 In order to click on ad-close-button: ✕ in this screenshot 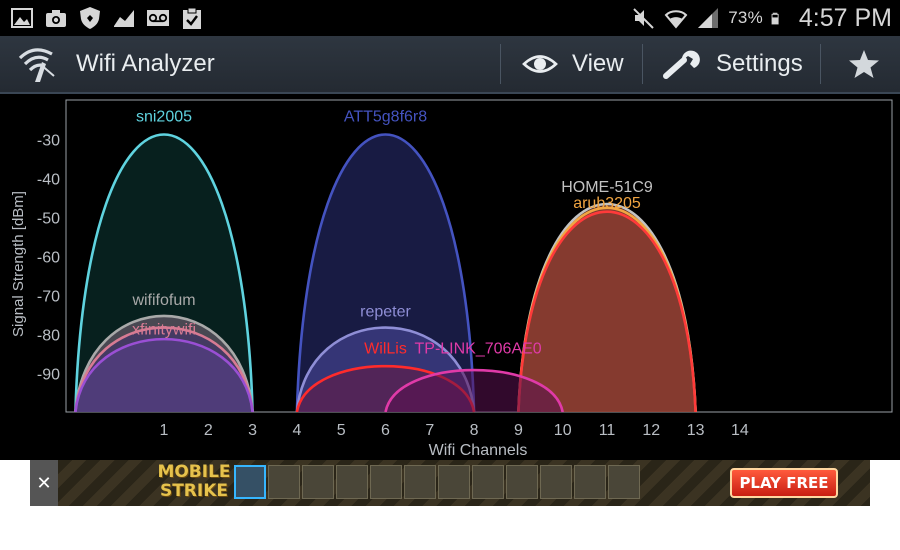, I will do `click(44, 483)`.